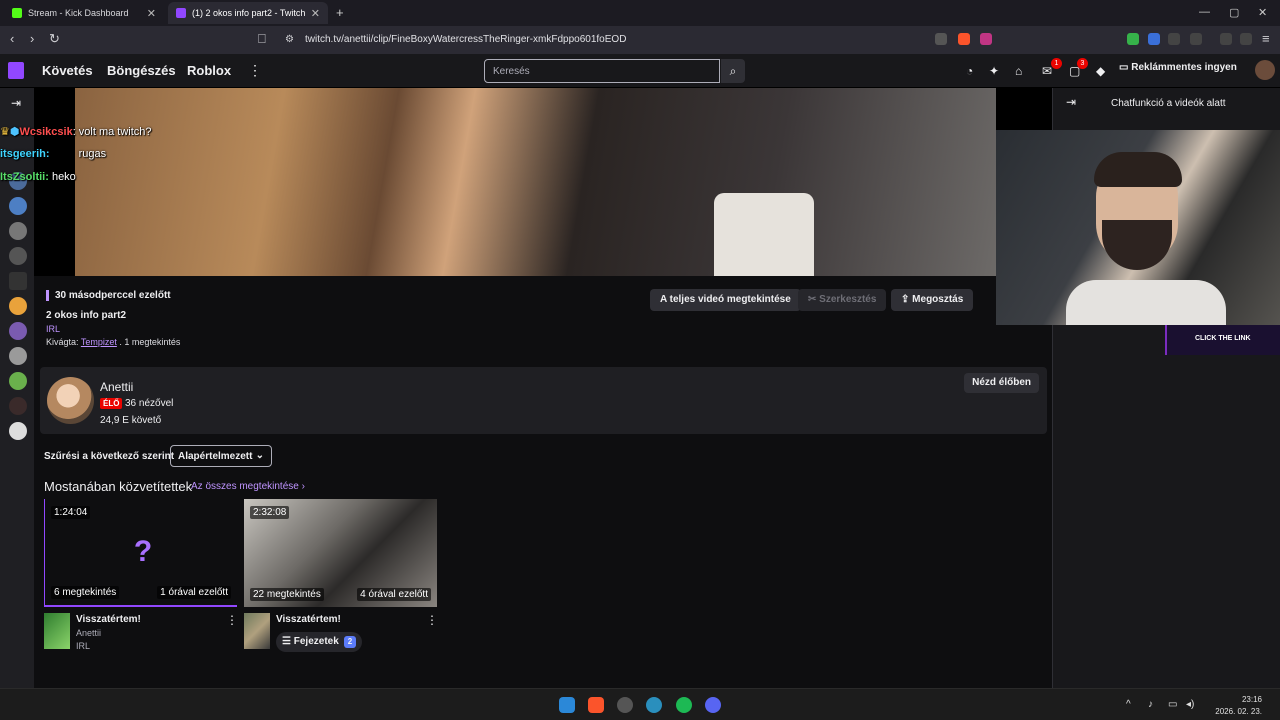 Image resolution: width=1280 pixels, height=720 pixels. Describe the element at coordinates (319, 642) in the screenshot. I see `chapters-button: ☰ Fejezetek 2` at that location.